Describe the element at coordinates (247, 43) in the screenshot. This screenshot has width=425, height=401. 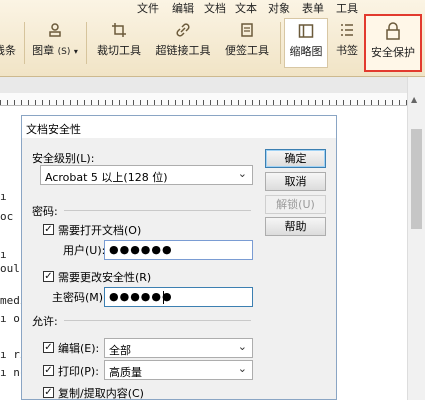
I see `note-tool-button: 便签工具` at that location.